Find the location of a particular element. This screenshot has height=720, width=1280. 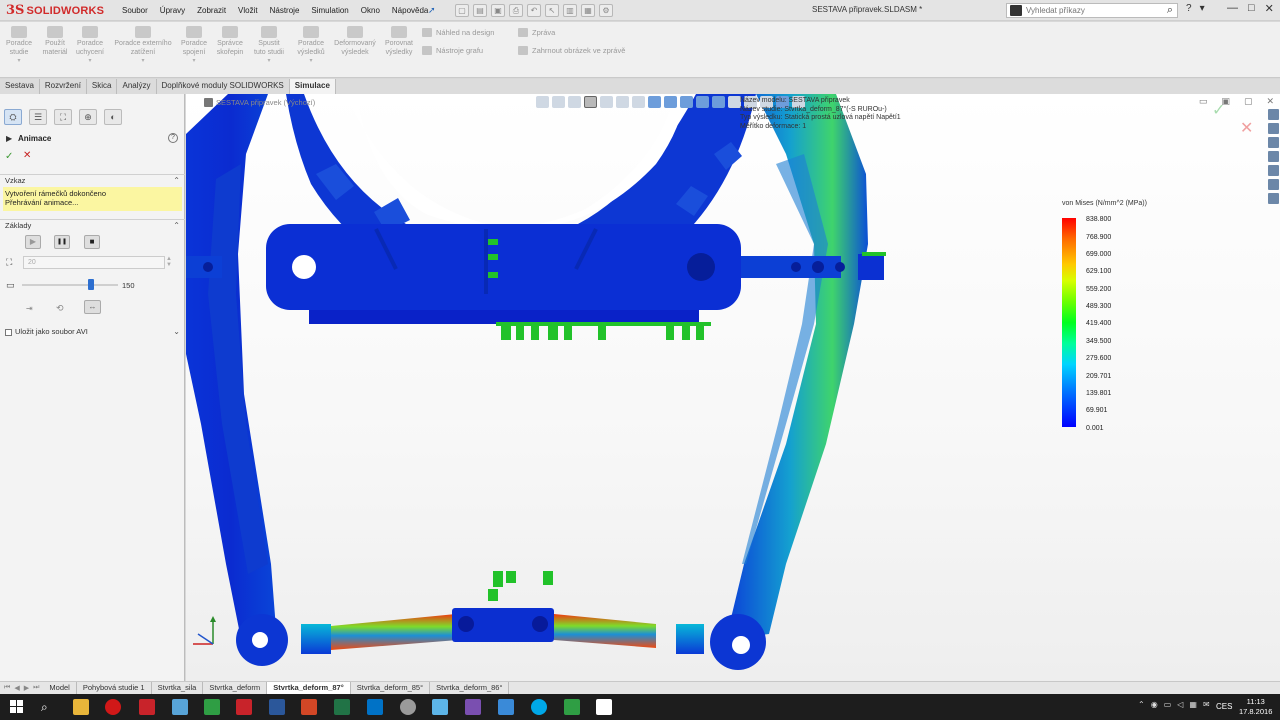

start-windows-icon is located at coordinates (17, 707).